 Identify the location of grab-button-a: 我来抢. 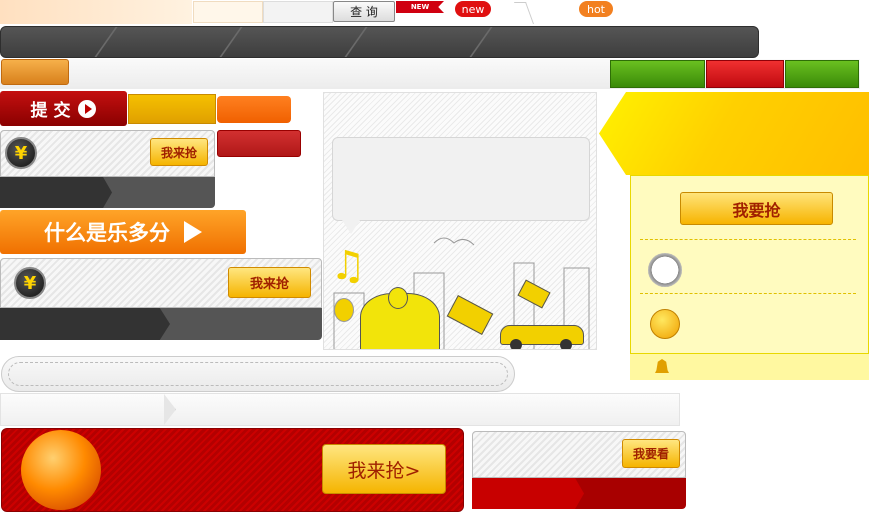
(179, 152).